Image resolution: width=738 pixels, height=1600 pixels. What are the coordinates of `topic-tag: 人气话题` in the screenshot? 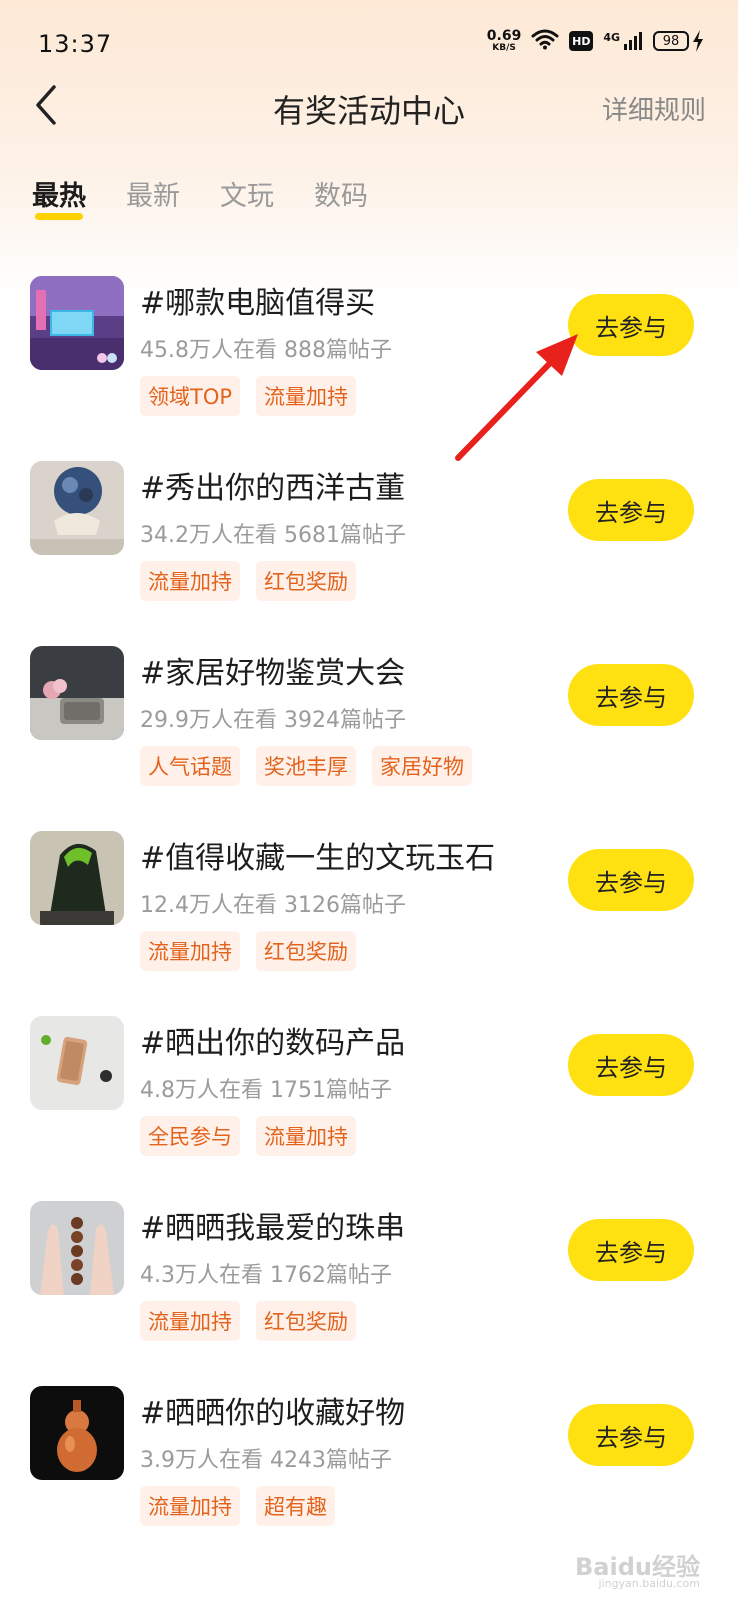 It's located at (190, 766).